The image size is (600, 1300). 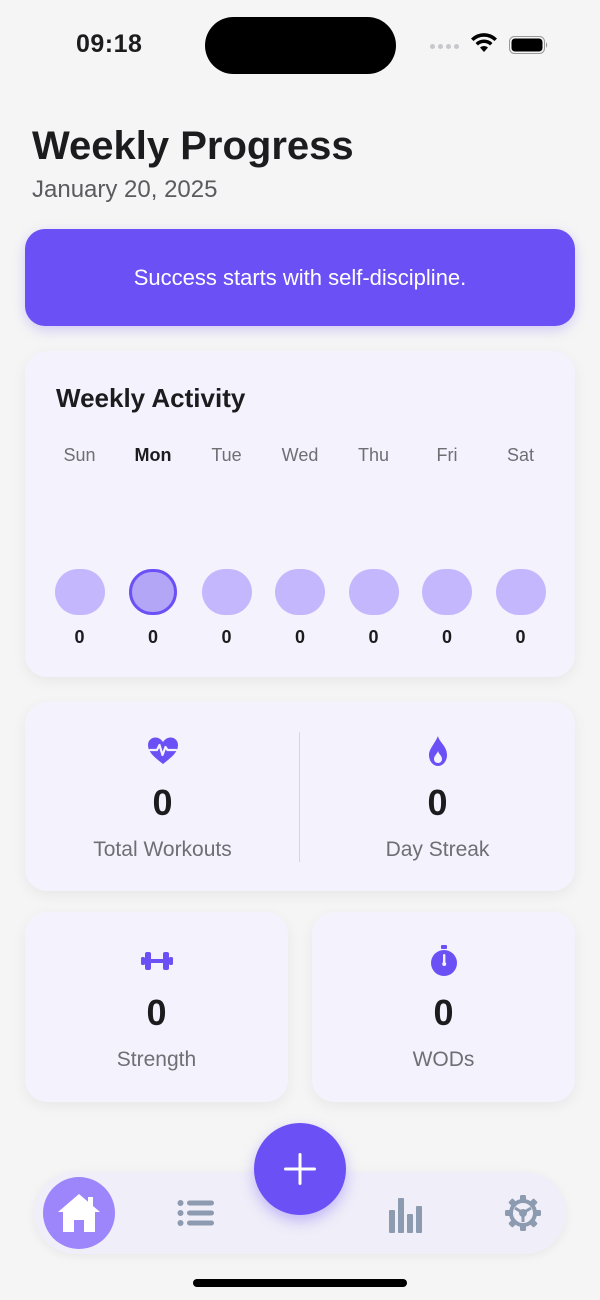 I want to click on wods-card: 0 WODs, so click(x=443, y=1007).